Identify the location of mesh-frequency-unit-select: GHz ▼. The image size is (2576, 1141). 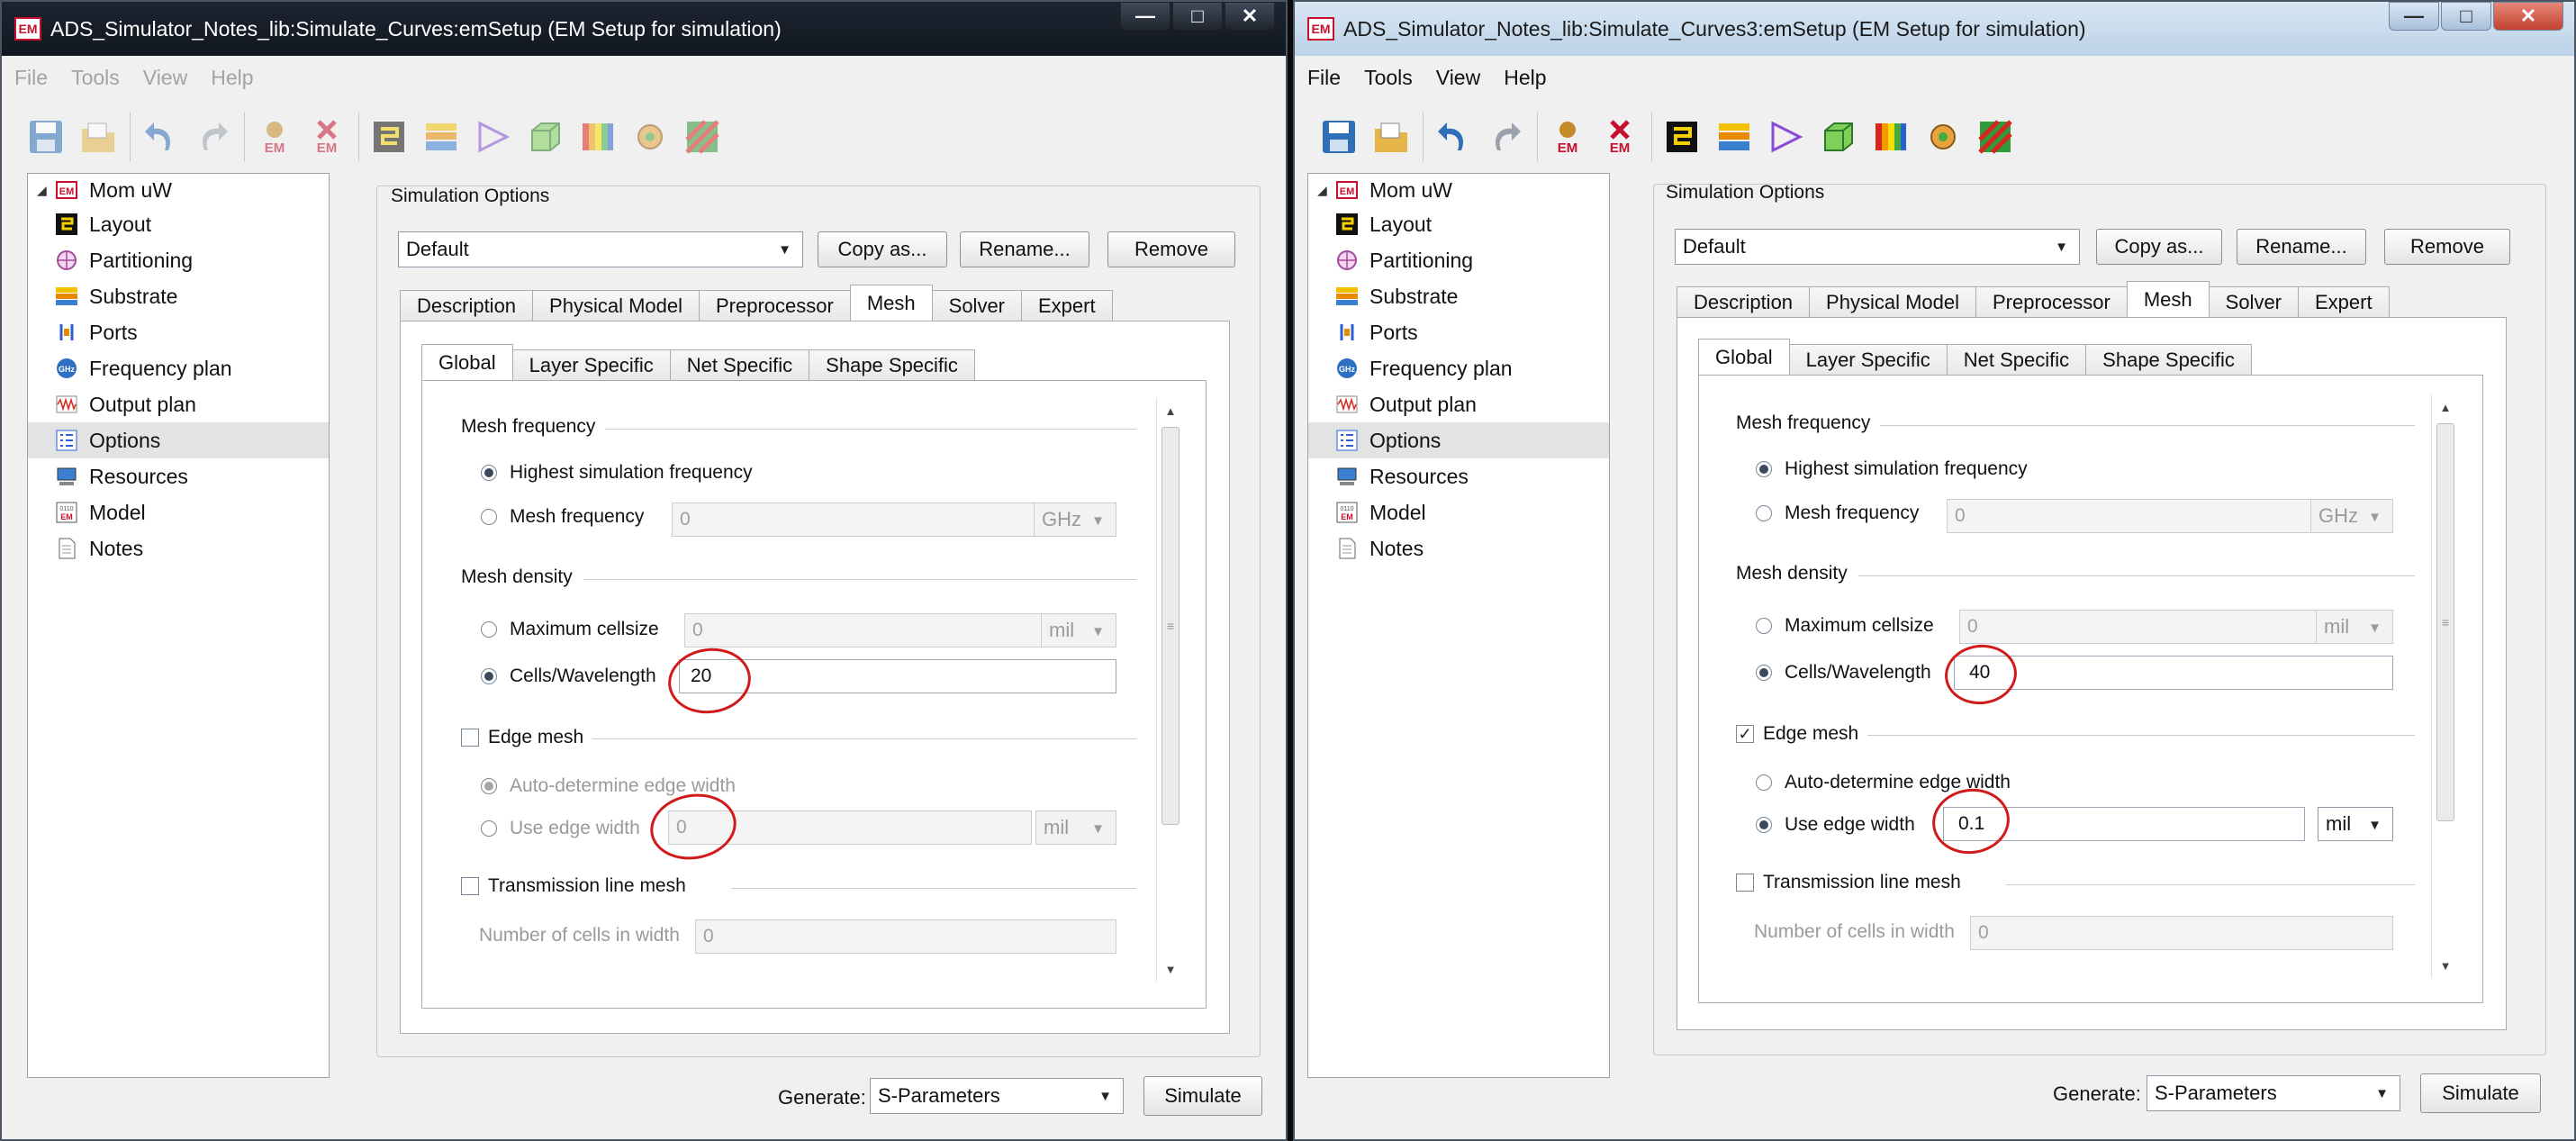
(2351, 516).